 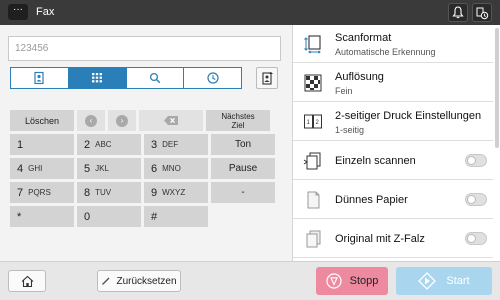 I want to click on keypad-icon, so click(x=97, y=78).